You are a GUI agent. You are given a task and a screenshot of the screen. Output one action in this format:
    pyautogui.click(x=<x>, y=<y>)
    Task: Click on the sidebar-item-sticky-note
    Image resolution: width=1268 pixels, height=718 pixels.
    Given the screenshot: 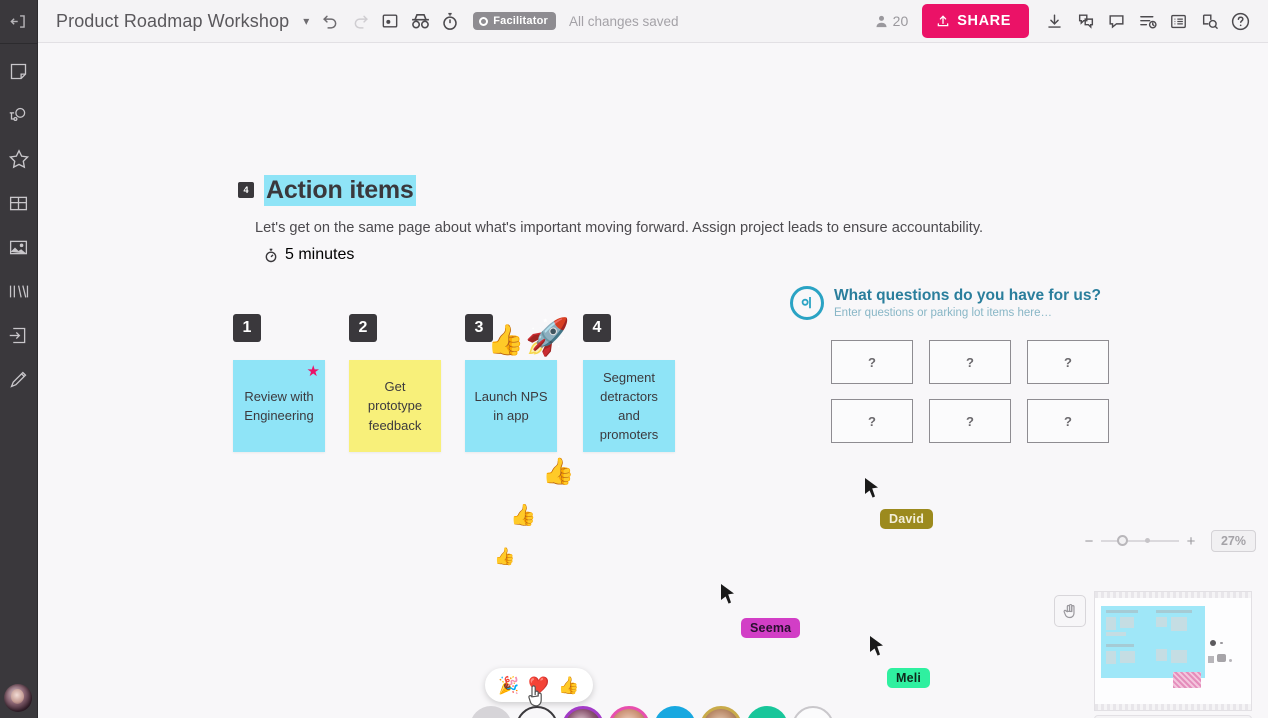 What is the action you would take?
    pyautogui.click(x=19, y=71)
    